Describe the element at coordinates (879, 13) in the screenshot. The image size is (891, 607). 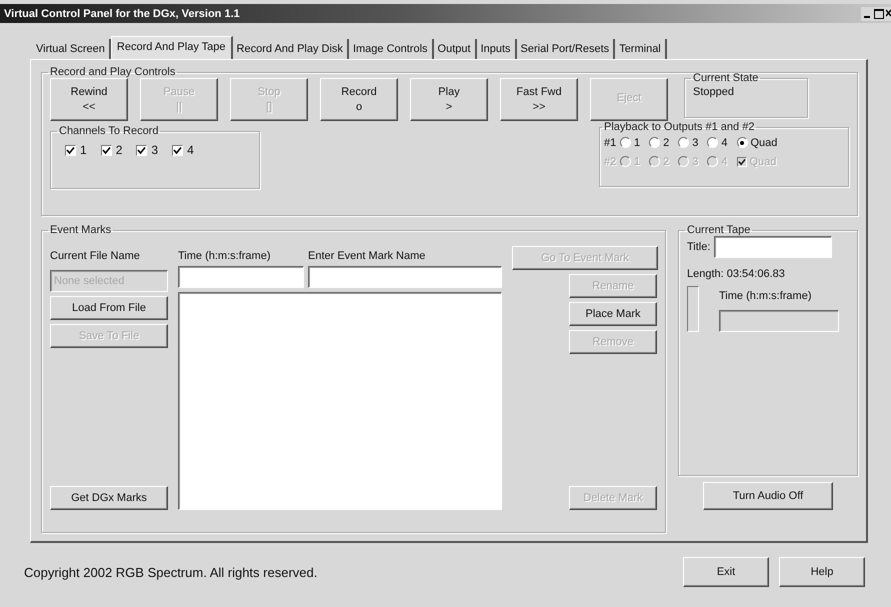
I see `maximize-icon` at that location.